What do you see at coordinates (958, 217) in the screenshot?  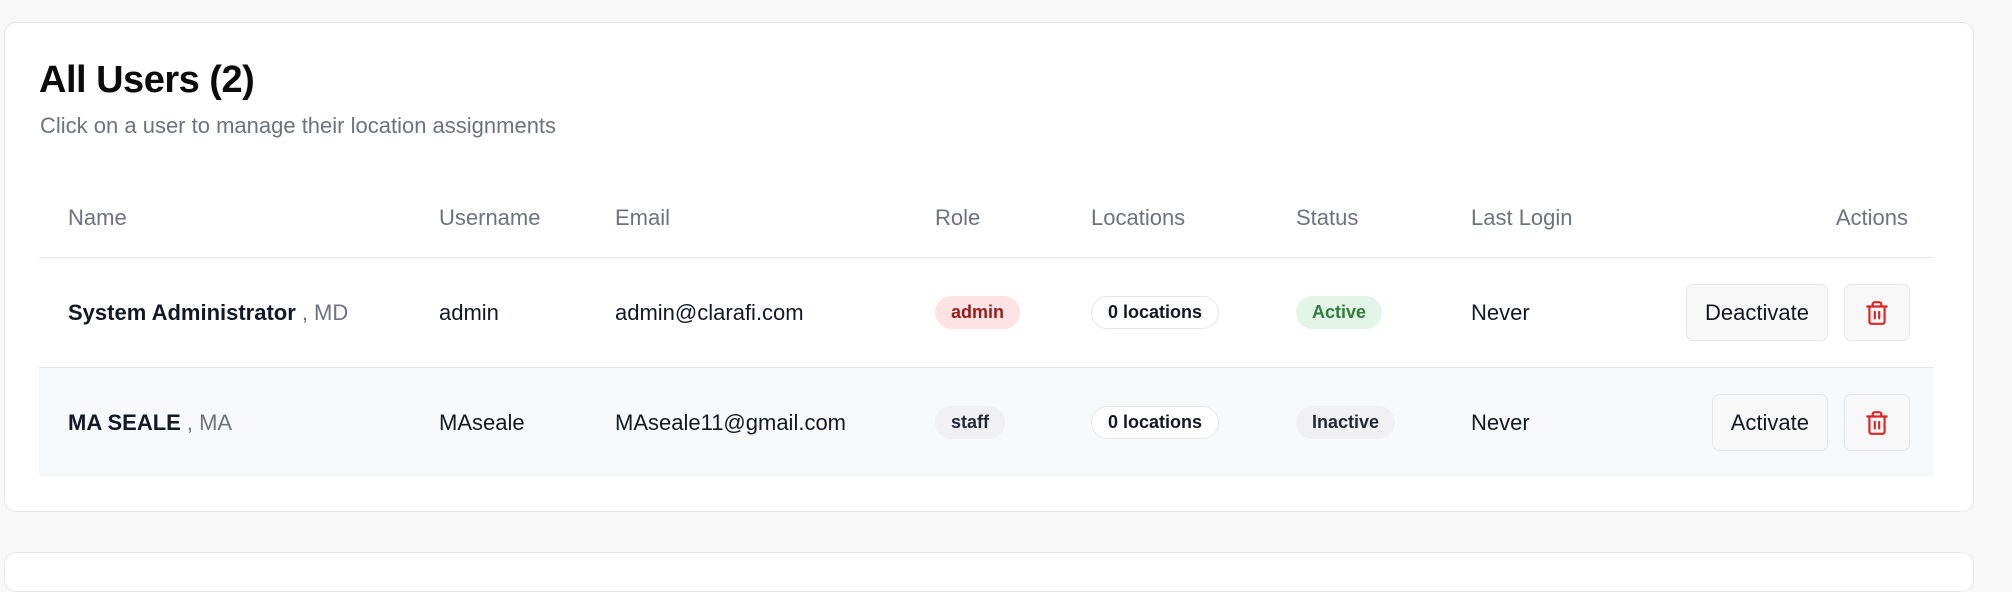 I see `column-header-role: Role` at bounding box center [958, 217].